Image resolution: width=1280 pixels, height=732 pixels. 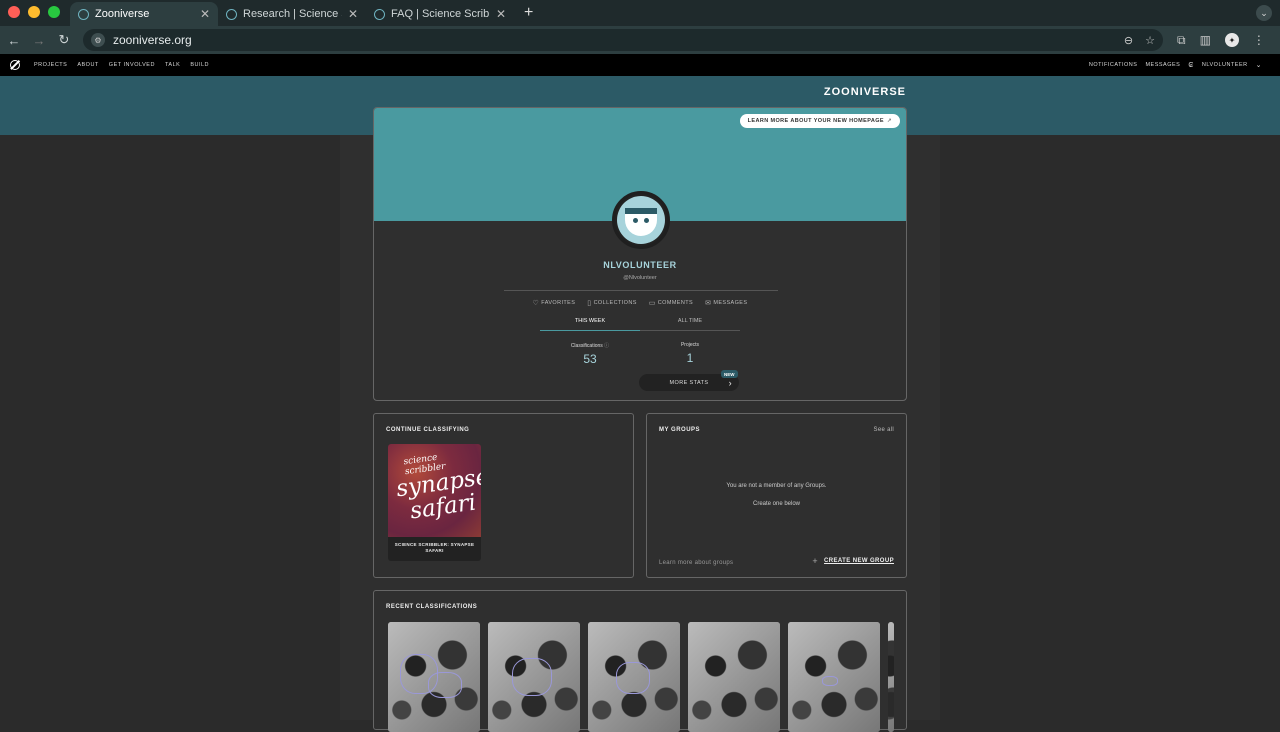 What do you see at coordinates (590, 359) in the screenshot?
I see `stat-value: 53` at bounding box center [590, 359].